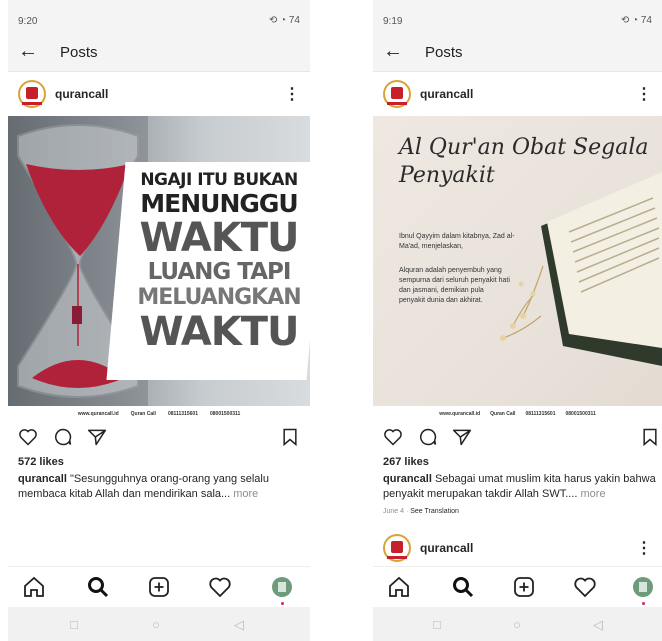 The image size is (662, 641). Describe the element at coordinates (219, 238) in the screenshot. I see `headline-line-3: WAKTU` at that location.